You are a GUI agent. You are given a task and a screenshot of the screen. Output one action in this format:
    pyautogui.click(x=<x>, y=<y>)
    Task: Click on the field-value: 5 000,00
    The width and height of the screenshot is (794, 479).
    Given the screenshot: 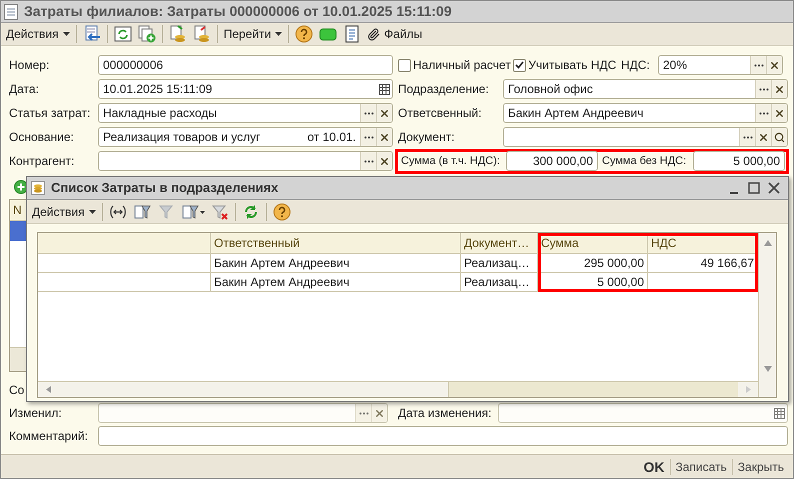 What is the action you would take?
    pyautogui.click(x=756, y=161)
    